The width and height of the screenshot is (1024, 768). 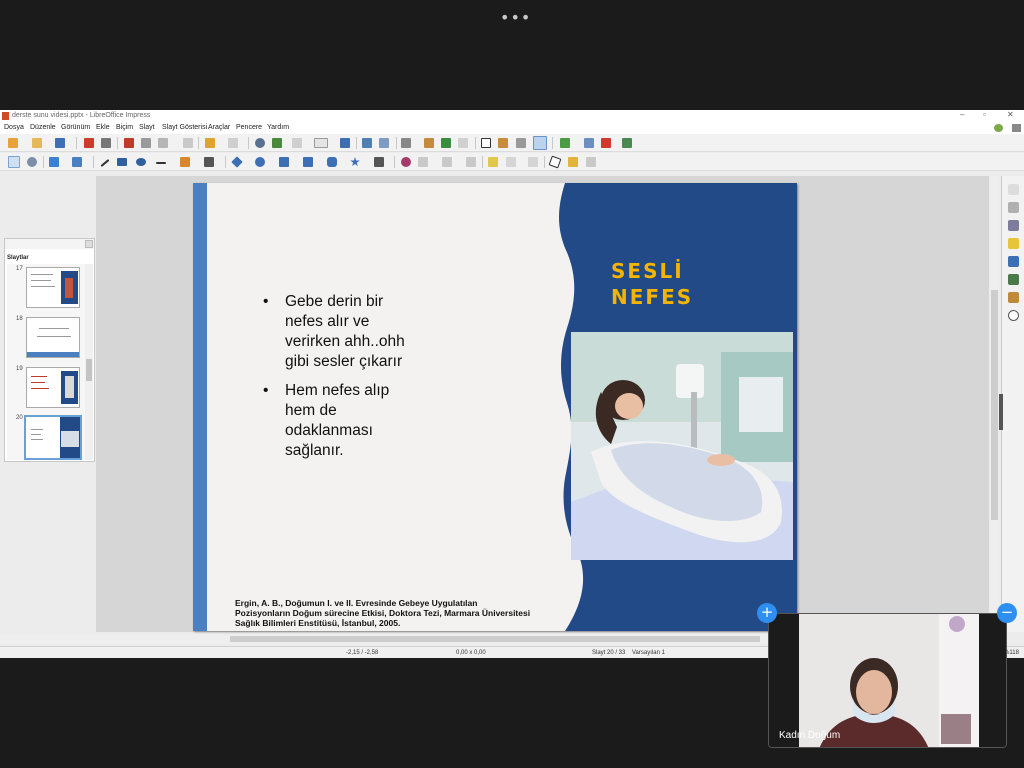 What do you see at coordinates (53, 437) in the screenshot?
I see `slide-thumbnail-selected` at bounding box center [53, 437].